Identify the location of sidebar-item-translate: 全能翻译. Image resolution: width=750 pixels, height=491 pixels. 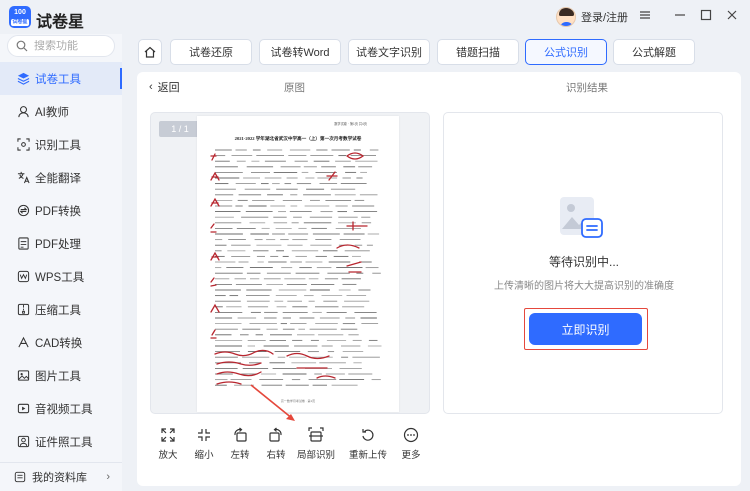
(61, 177).